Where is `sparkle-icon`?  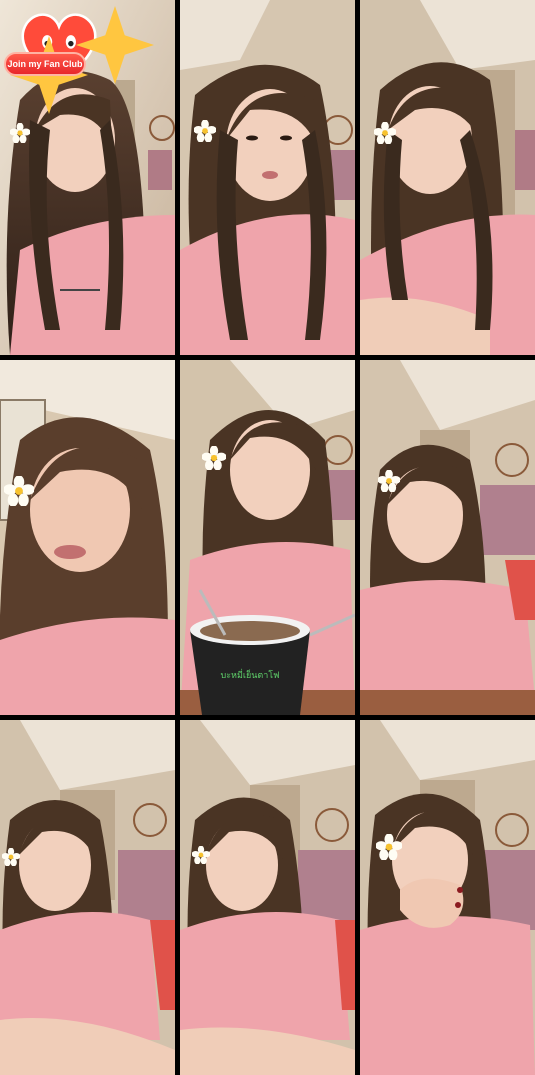
sparkle-icon is located at coordinates (115, 45).